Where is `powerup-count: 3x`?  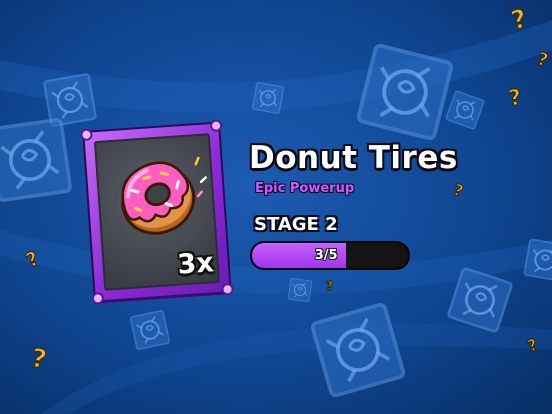
powerup-count: 3x is located at coordinates (195, 264).